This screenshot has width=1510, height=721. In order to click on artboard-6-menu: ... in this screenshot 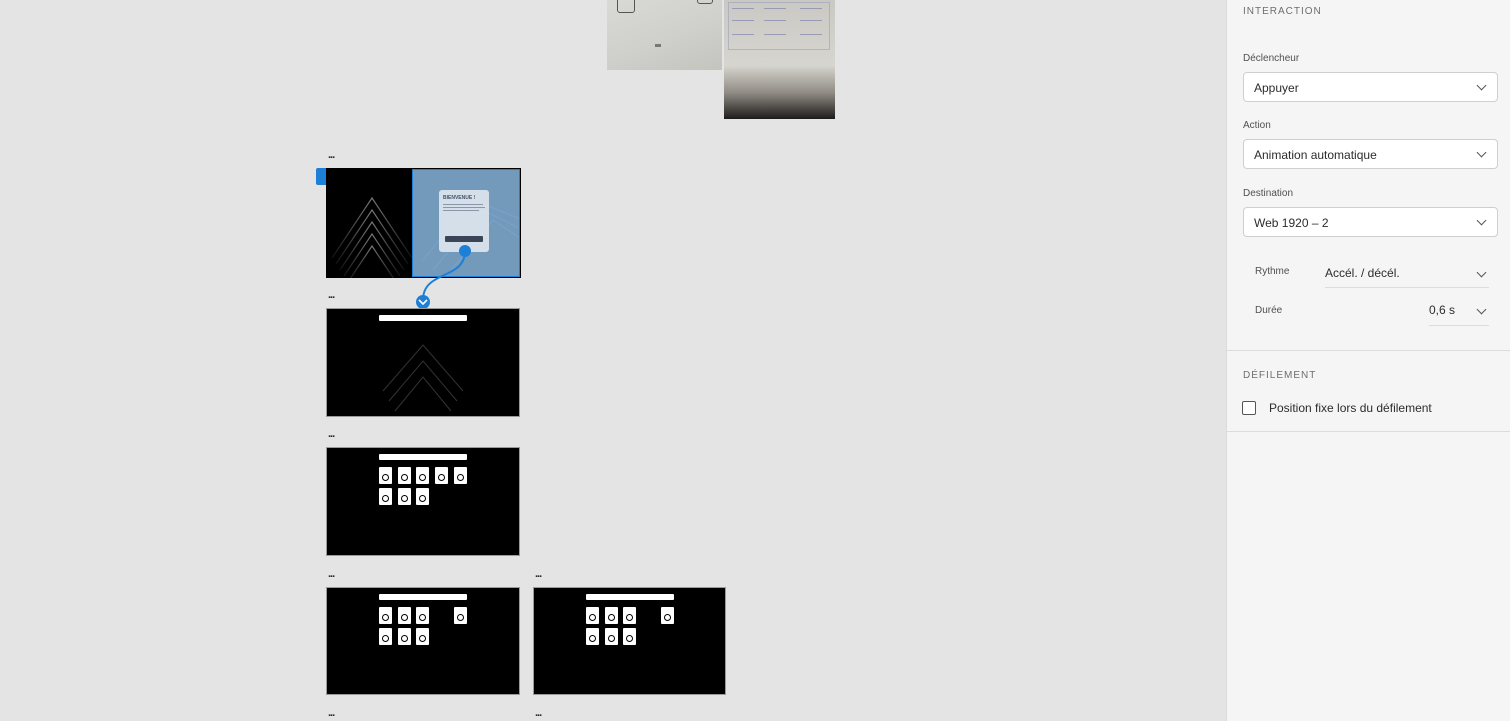, I will do `click(331, 713)`.